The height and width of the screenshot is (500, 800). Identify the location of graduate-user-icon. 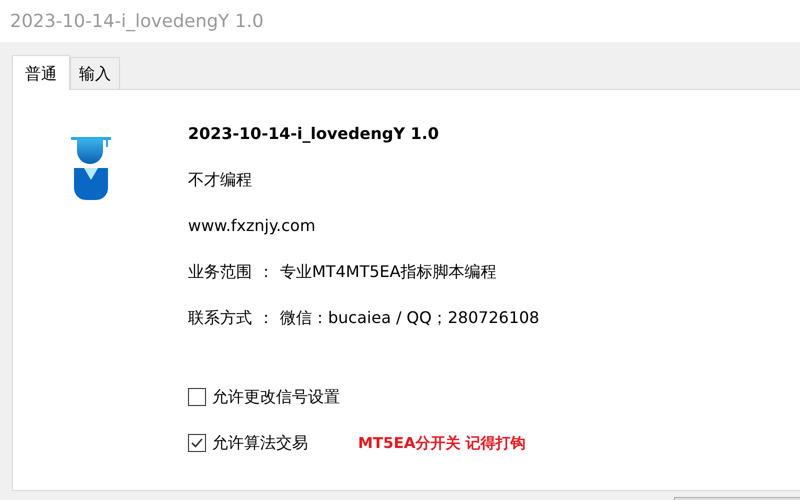
(91, 168).